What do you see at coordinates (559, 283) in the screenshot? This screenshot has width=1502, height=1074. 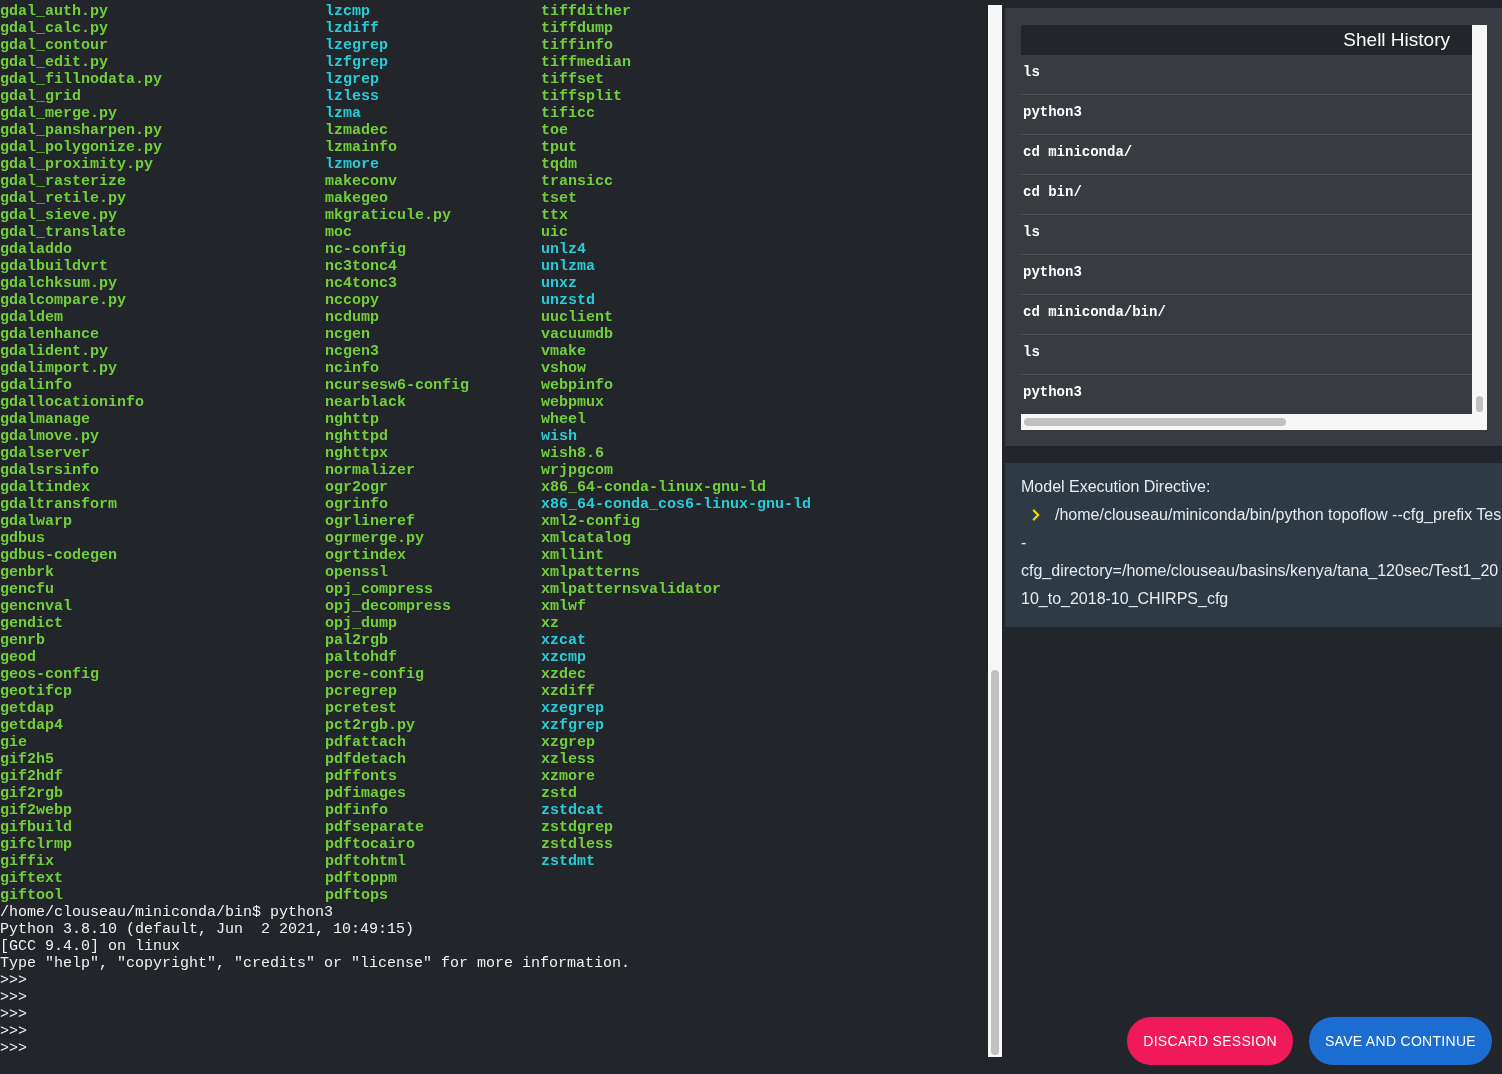 I see `file-name: unxz` at bounding box center [559, 283].